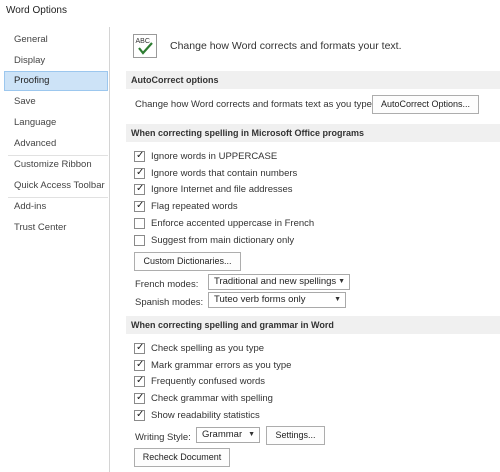  I want to click on option-label: Suggest from main dictionary only, so click(223, 240).